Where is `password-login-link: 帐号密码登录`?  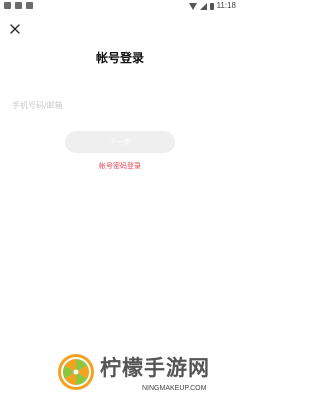 password-login-link: 帐号密码登录 is located at coordinates (120, 166).